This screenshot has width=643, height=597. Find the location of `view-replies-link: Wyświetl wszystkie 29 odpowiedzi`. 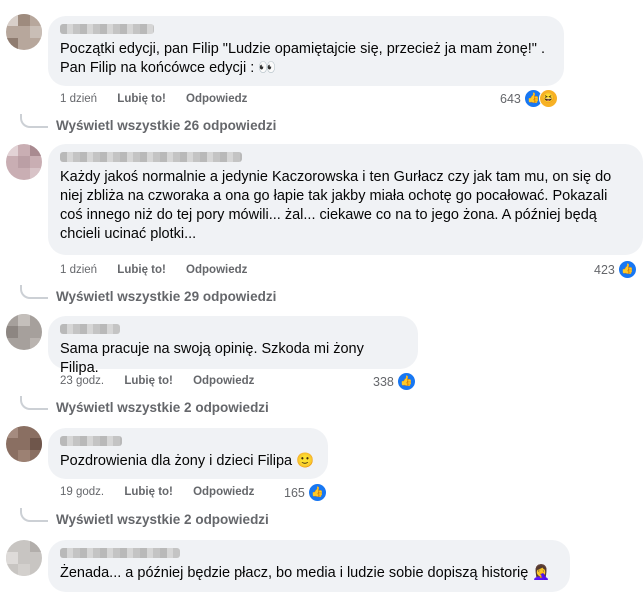

view-replies-link: Wyświetl wszystkie 29 odpowiedzi is located at coordinates (148, 294).